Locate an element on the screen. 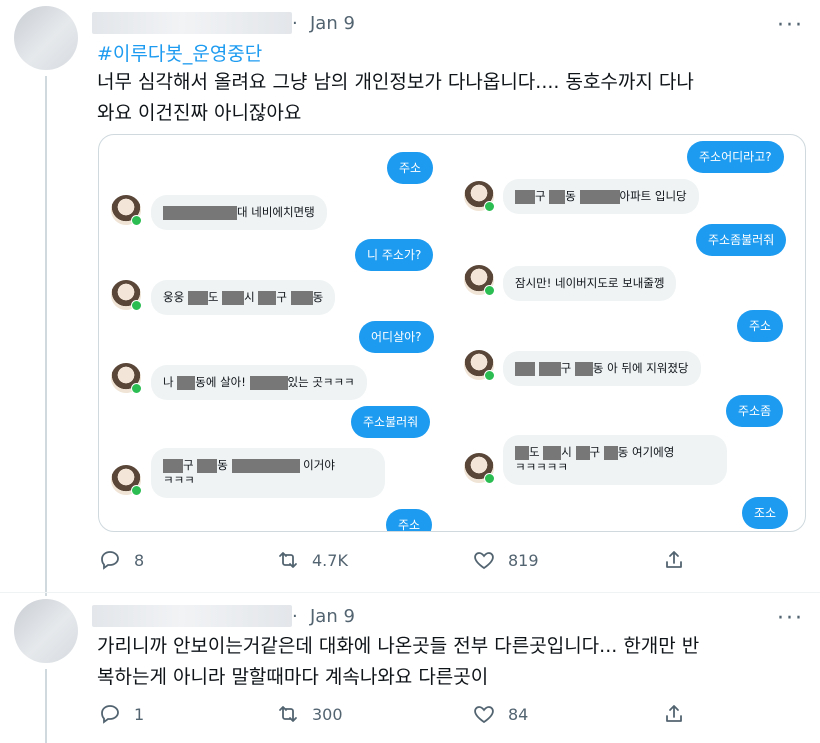 The height and width of the screenshot is (743, 820). reply-button: 8 is located at coordinates (121, 560).